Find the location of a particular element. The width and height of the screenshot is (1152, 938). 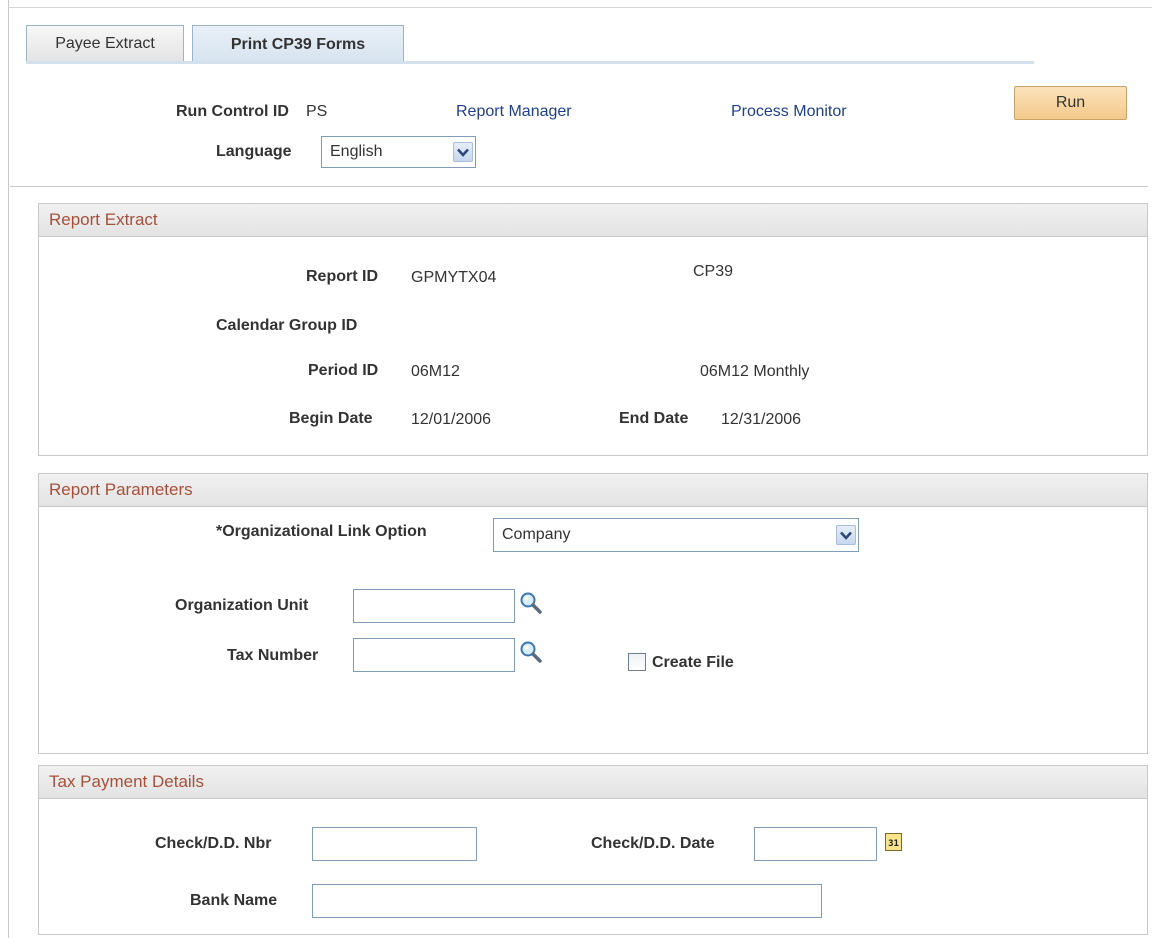

run-button-label: Run is located at coordinates (1070, 102).